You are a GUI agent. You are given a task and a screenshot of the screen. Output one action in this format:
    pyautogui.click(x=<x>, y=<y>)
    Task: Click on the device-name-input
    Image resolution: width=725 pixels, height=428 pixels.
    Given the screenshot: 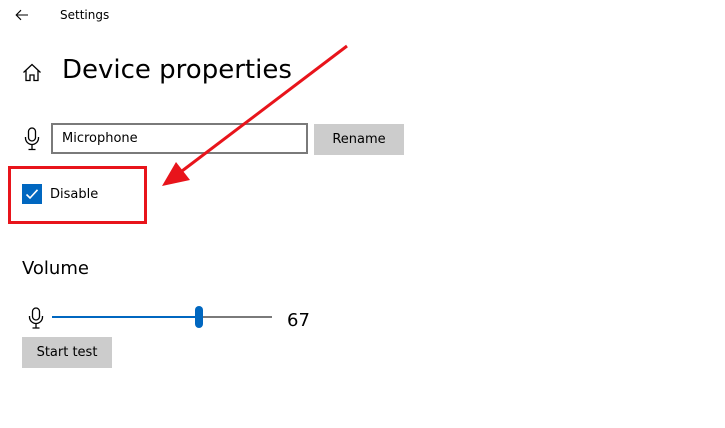 What is the action you would take?
    pyautogui.click(x=179, y=138)
    